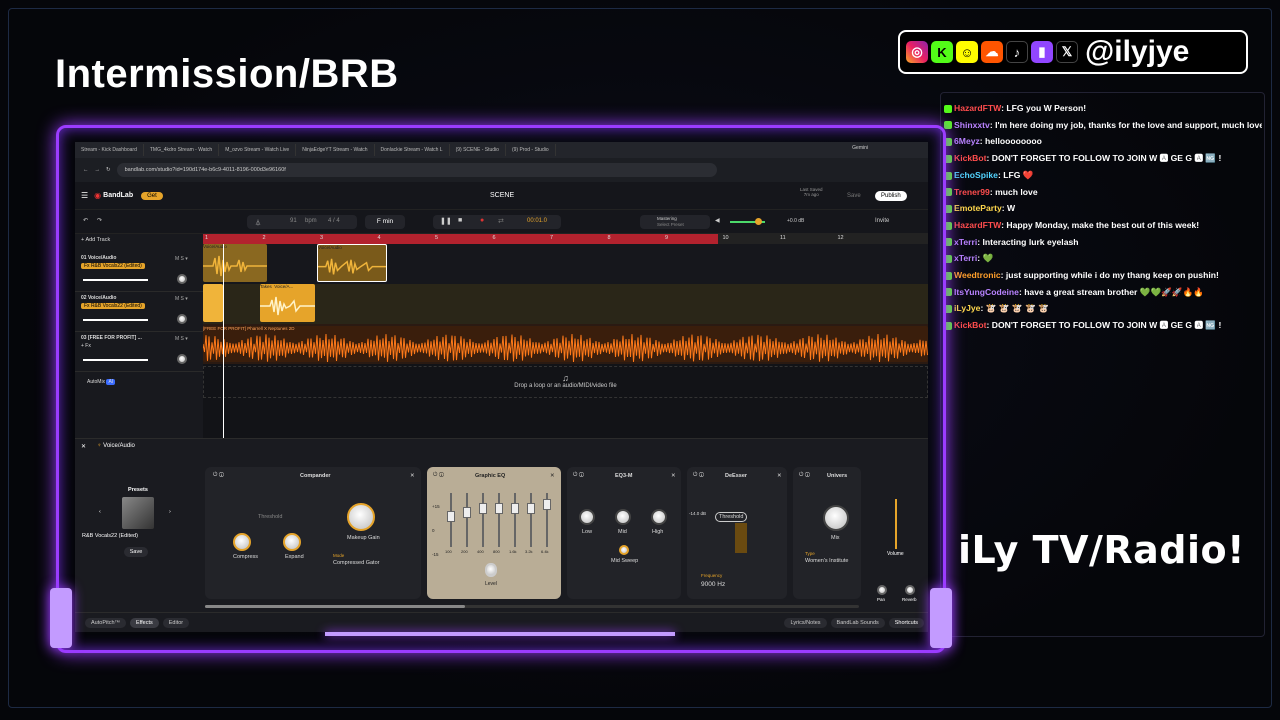  Describe the element at coordinates (836, 518) in the screenshot. I see `mix-knob` at that location.